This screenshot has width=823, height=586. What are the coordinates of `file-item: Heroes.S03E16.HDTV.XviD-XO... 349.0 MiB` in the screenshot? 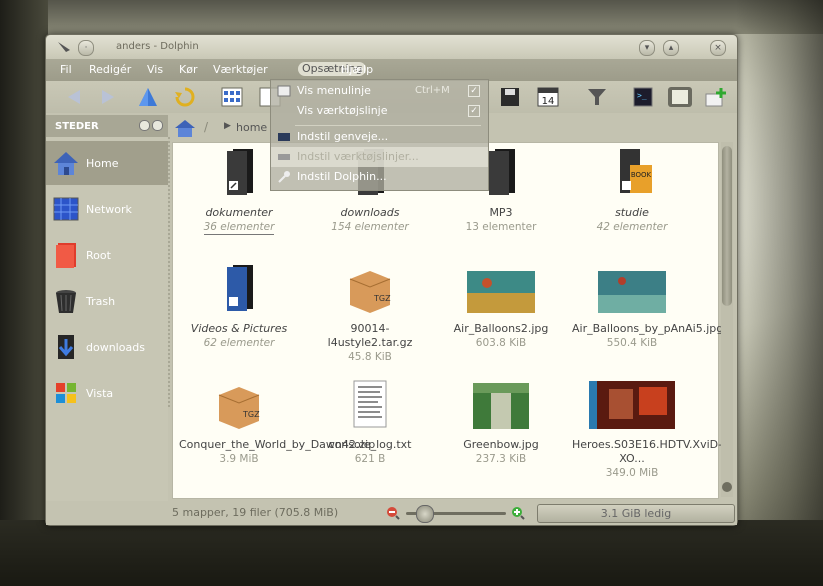 It's located at (647, 429).